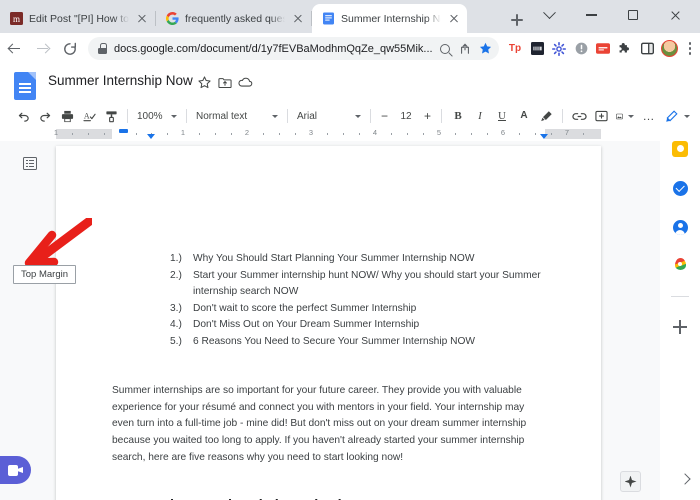  What do you see at coordinates (579, 116) in the screenshot?
I see `link-icon` at bounding box center [579, 116].